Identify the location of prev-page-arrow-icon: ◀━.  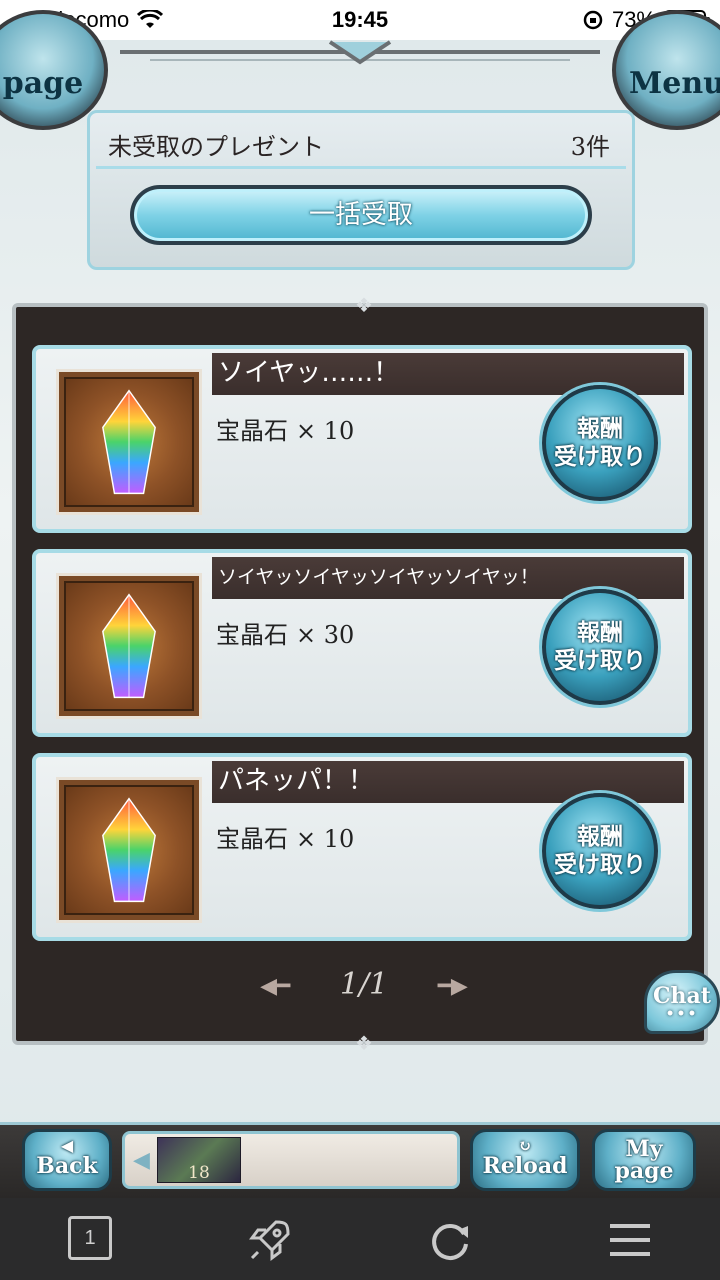
(275, 986).